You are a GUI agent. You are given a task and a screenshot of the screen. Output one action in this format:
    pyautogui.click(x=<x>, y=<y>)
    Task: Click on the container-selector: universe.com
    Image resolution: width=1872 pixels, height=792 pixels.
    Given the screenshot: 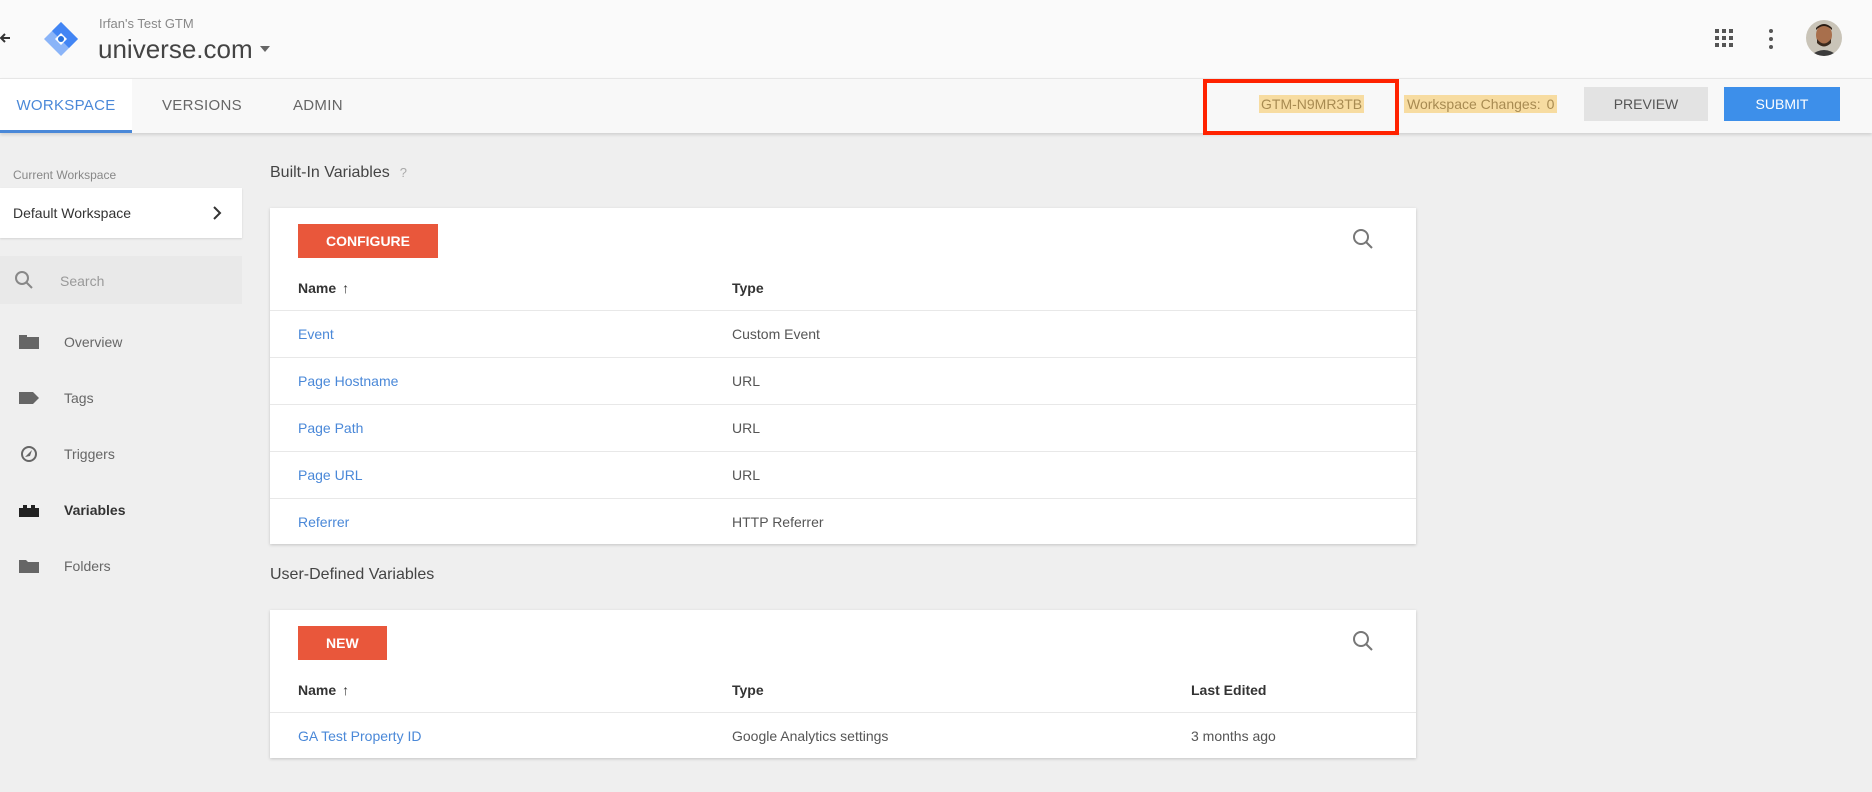 What is the action you would take?
    pyautogui.click(x=184, y=49)
    